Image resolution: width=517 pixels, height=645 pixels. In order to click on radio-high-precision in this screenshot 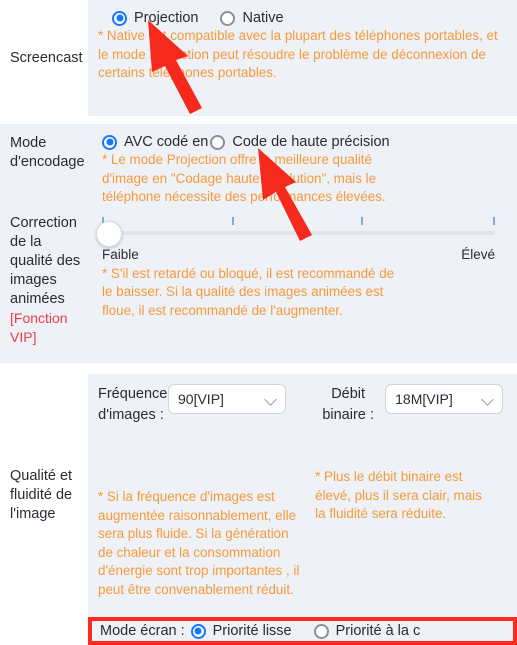, I will do `click(218, 142)`.